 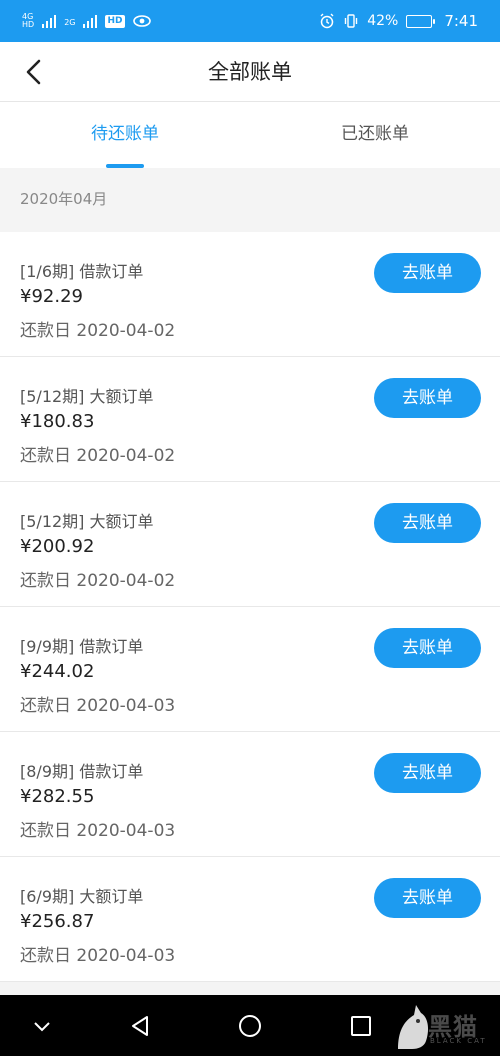 I want to click on bill-title: [9/9期] 借款订单, so click(x=82, y=646).